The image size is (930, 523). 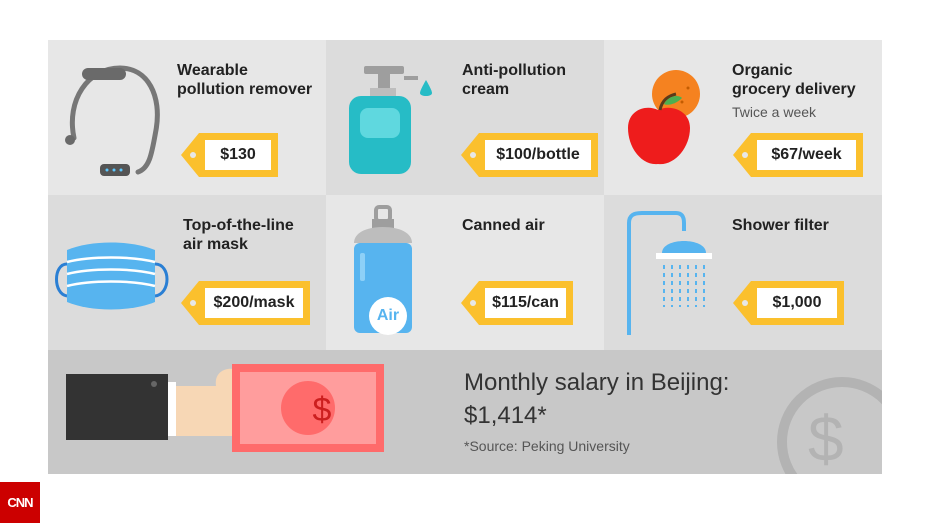 I want to click on can-label-circle: Air, so click(x=388, y=316).